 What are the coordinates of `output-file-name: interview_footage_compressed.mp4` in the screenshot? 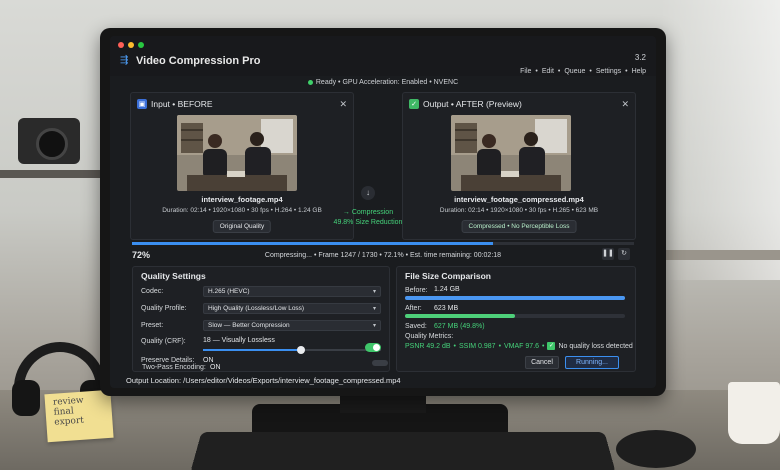 It's located at (519, 199).